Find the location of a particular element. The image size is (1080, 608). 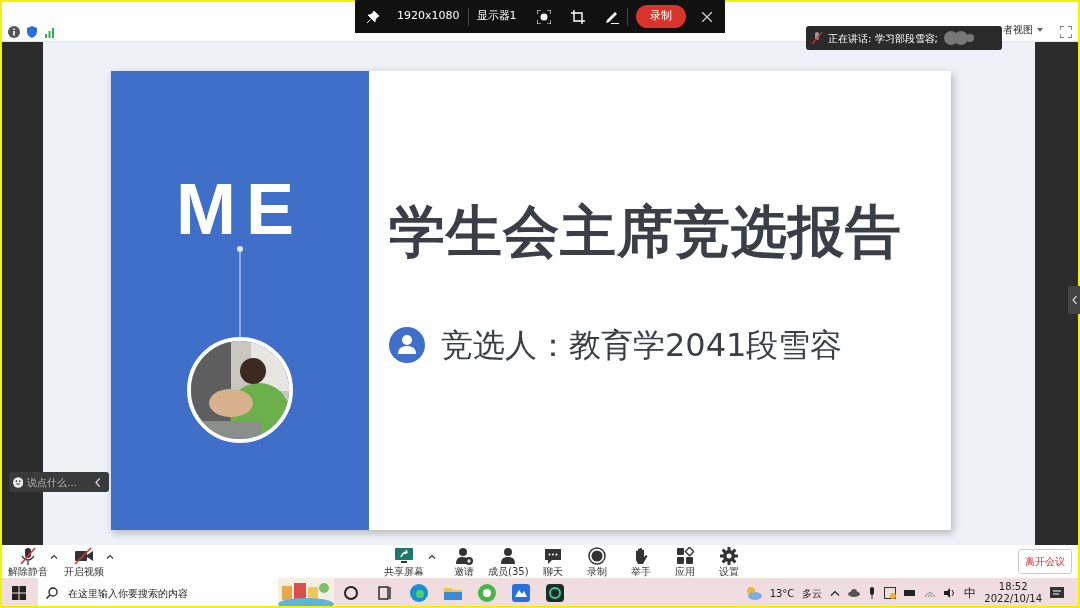

record-icon is located at coordinates (596, 555).